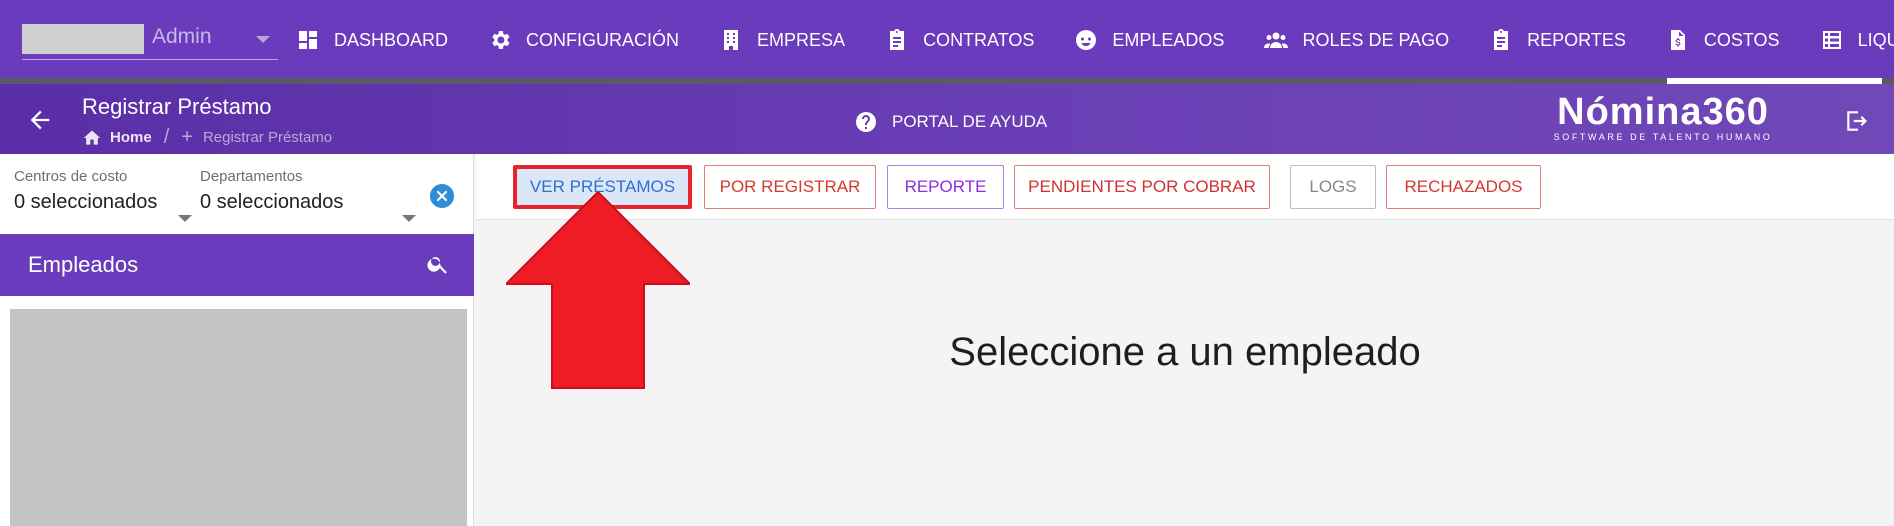 Image resolution: width=1894 pixels, height=526 pixels. What do you see at coordinates (237, 265) in the screenshot?
I see `employees-header: Empleados` at bounding box center [237, 265].